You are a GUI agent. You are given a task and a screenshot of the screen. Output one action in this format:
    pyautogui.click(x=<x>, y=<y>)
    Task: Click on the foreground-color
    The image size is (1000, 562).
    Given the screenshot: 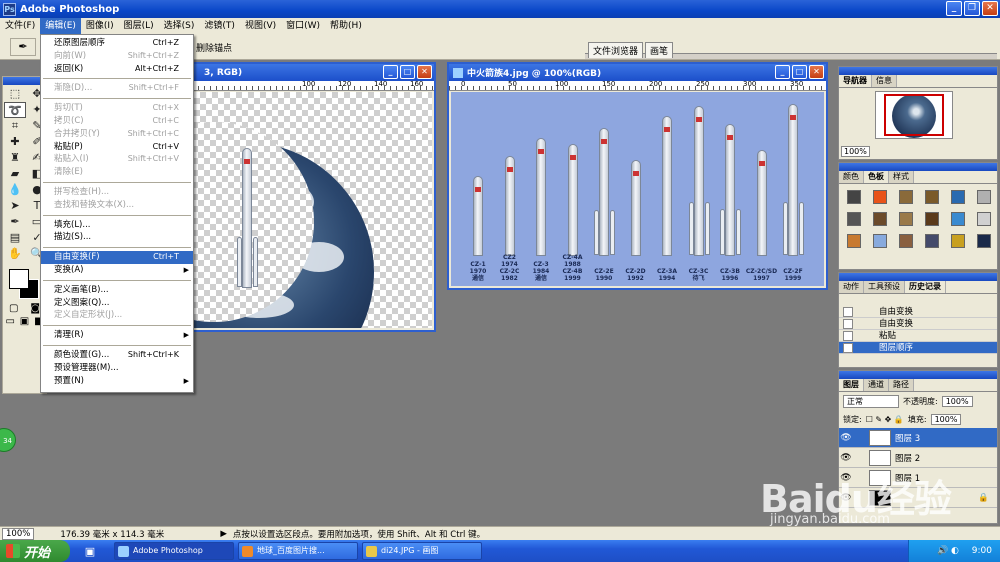 What is the action you would take?
    pyautogui.click(x=19, y=279)
    